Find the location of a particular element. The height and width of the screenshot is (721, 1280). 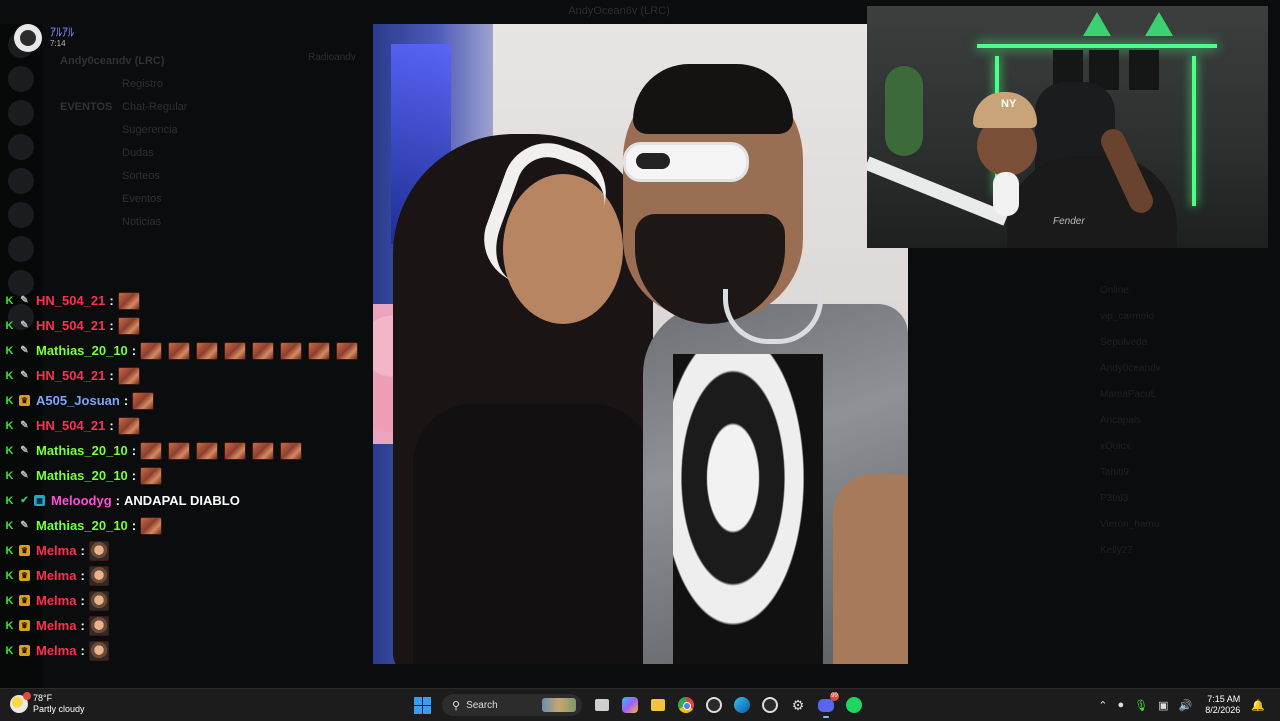

background-member-item: P3tal3 is located at coordinates (1185, 499).